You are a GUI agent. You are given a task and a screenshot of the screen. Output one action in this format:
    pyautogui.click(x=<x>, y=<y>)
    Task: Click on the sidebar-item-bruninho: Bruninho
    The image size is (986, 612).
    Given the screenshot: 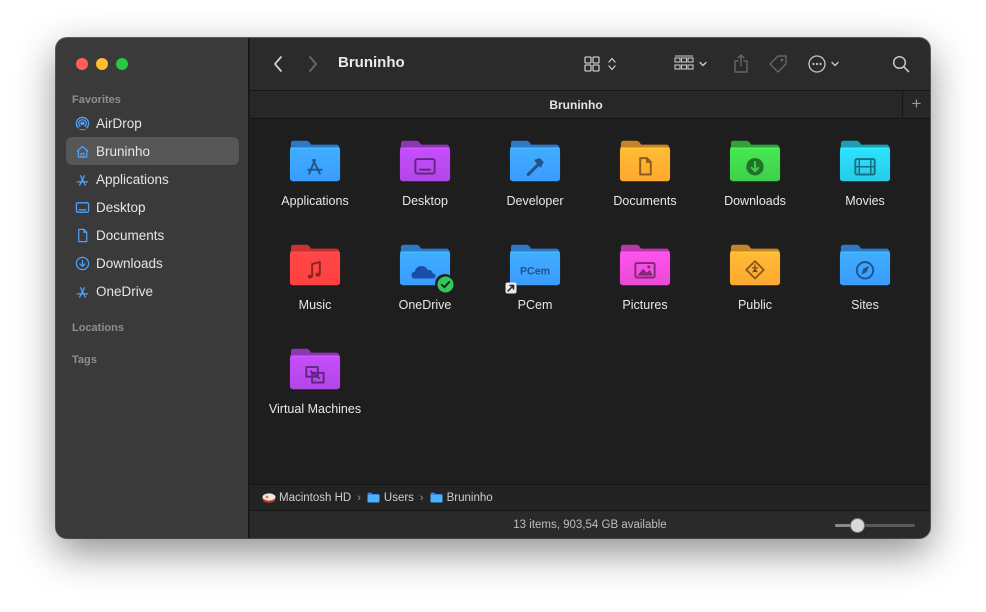 What is the action you would take?
    pyautogui.click(x=152, y=151)
    